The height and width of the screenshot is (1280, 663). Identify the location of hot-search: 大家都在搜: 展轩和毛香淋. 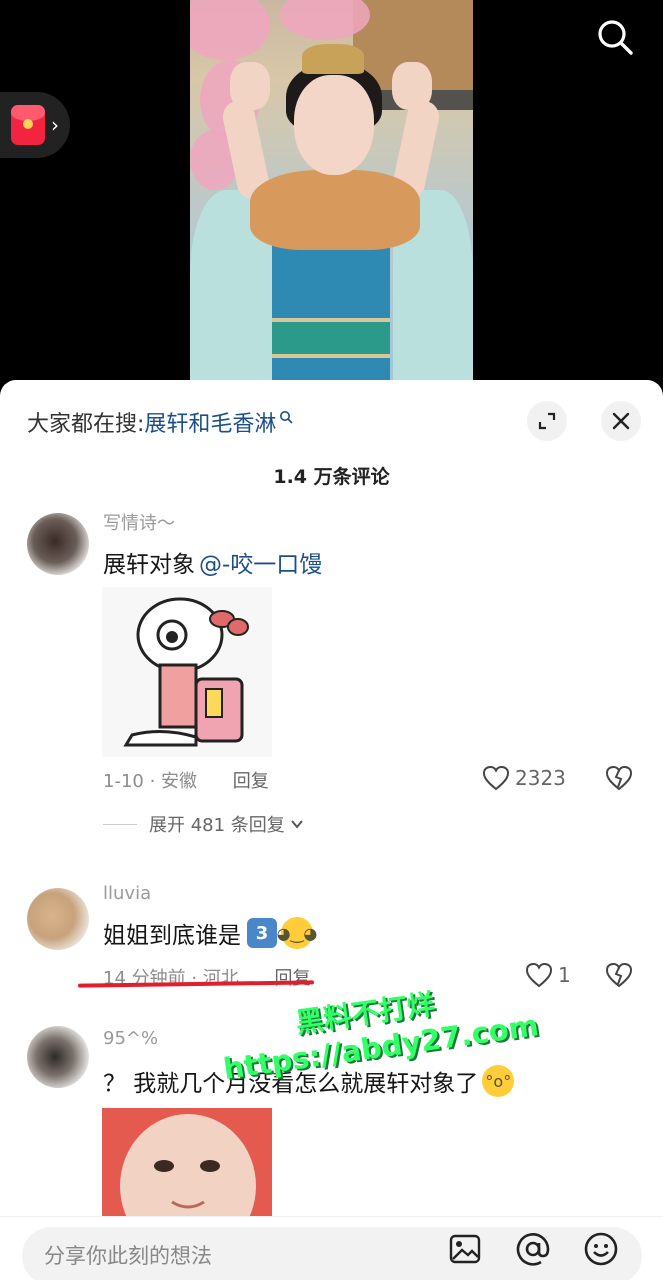
(160, 422).